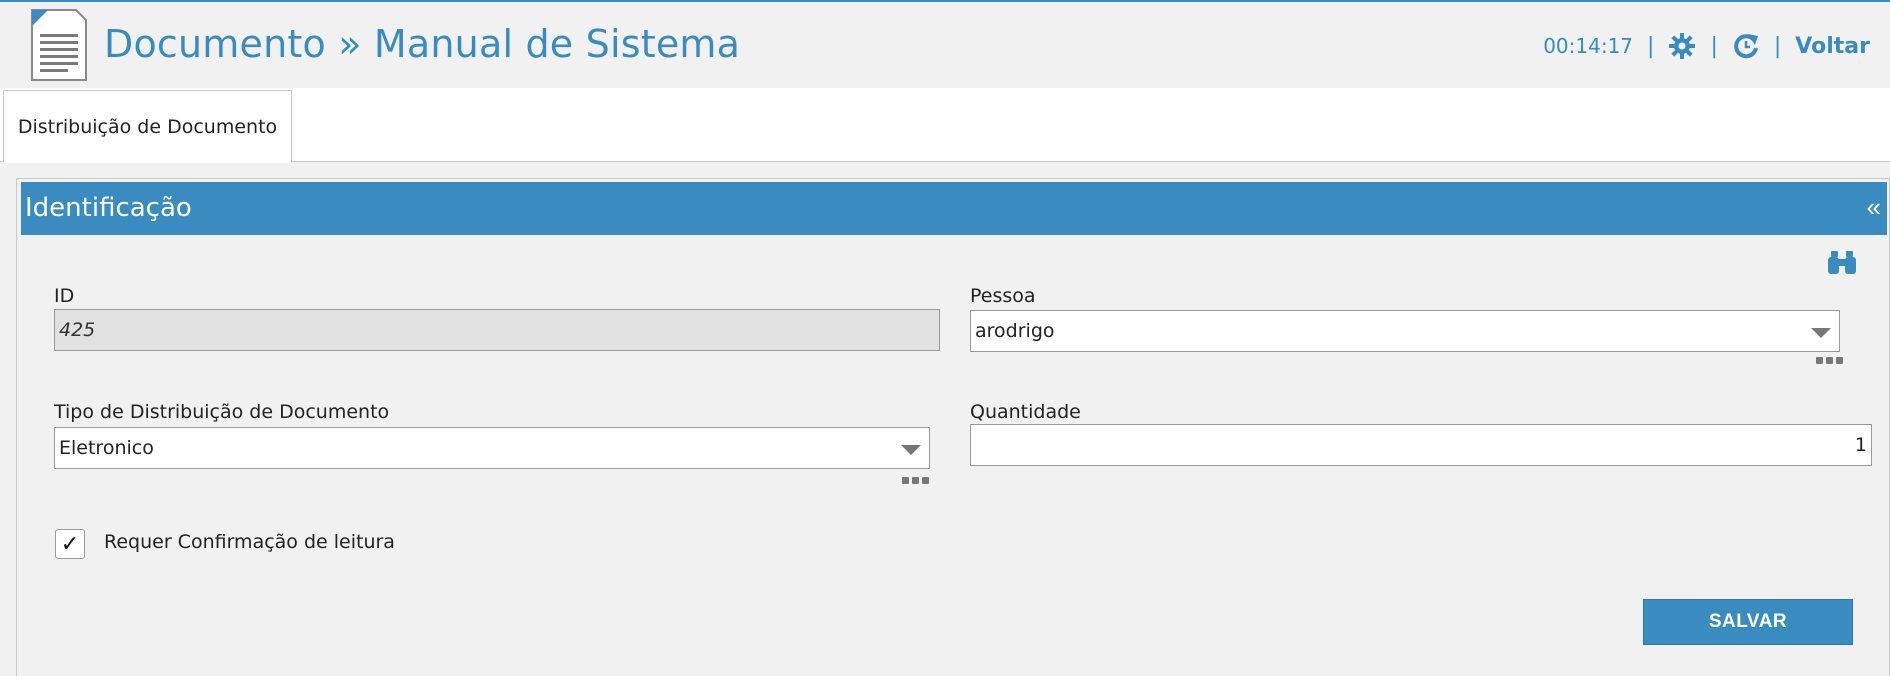 This screenshot has height=676, width=1890. Describe the element at coordinates (108, 208) in the screenshot. I see `section-title: Identificação` at that location.